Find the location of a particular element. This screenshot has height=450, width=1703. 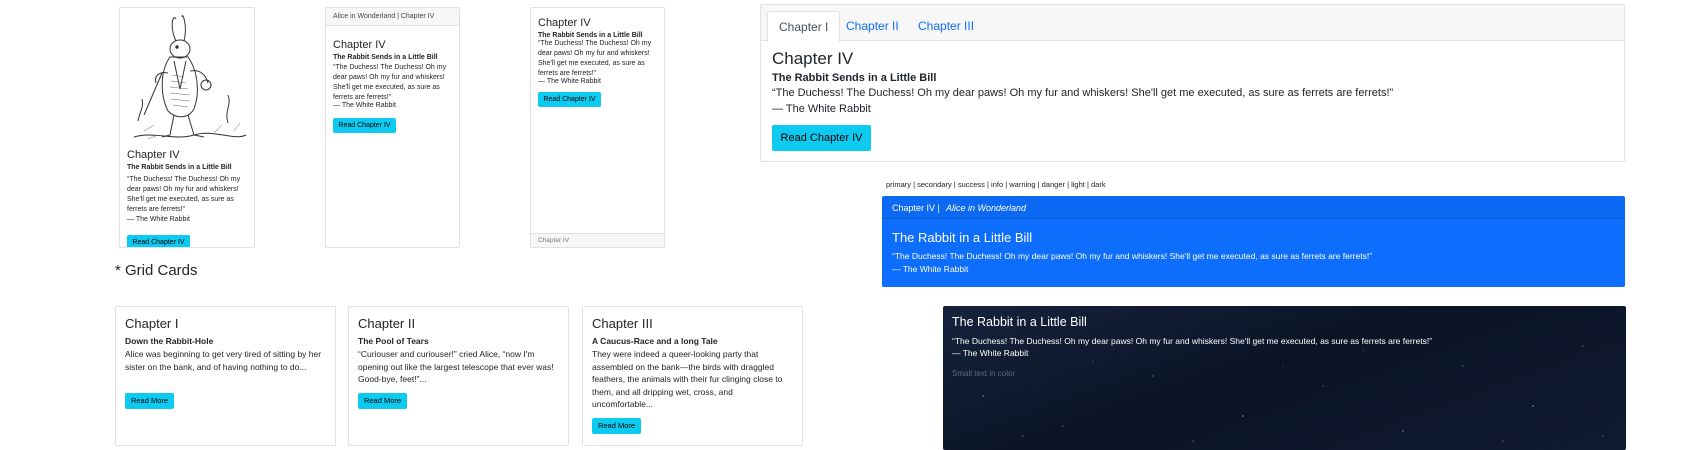

grid-card-title: Chapter III is located at coordinates (622, 323).